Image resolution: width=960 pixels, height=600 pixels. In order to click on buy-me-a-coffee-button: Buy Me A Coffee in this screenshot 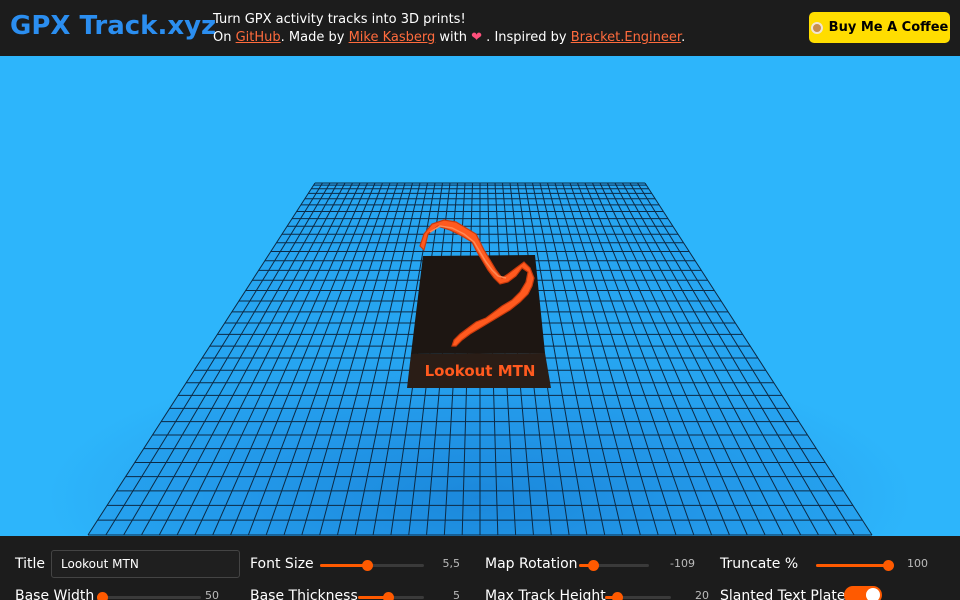, I will do `click(879, 27)`.